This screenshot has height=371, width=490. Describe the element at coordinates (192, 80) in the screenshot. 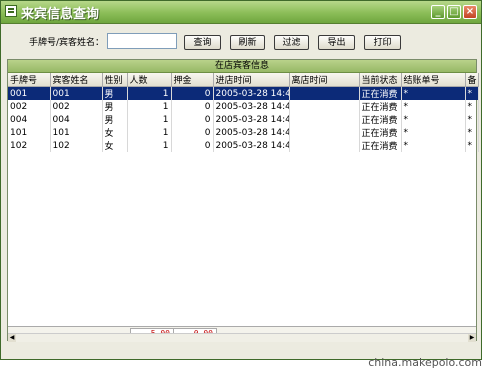

I see `col-header: 押金` at that location.